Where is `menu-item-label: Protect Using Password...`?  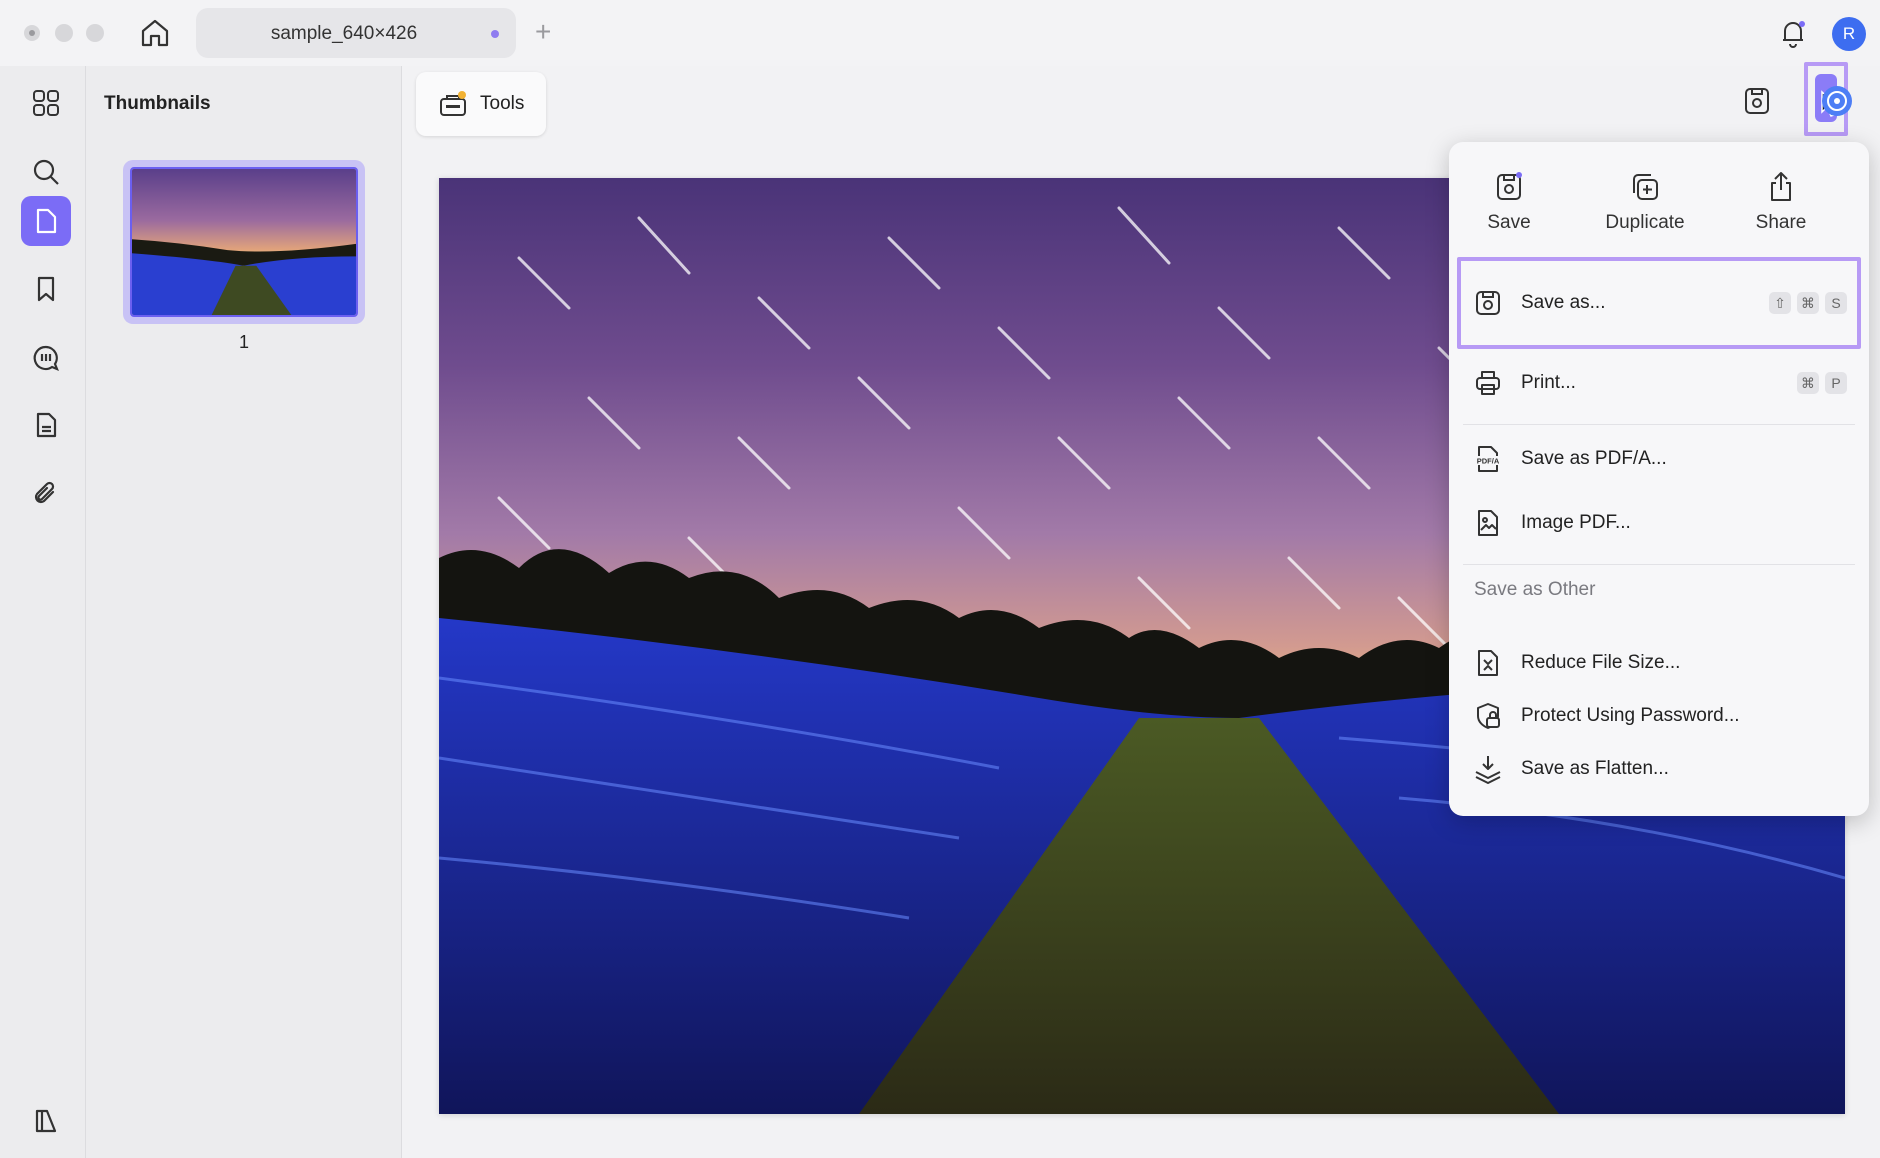 menu-item-label: Protect Using Password... is located at coordinates (1630, 715).